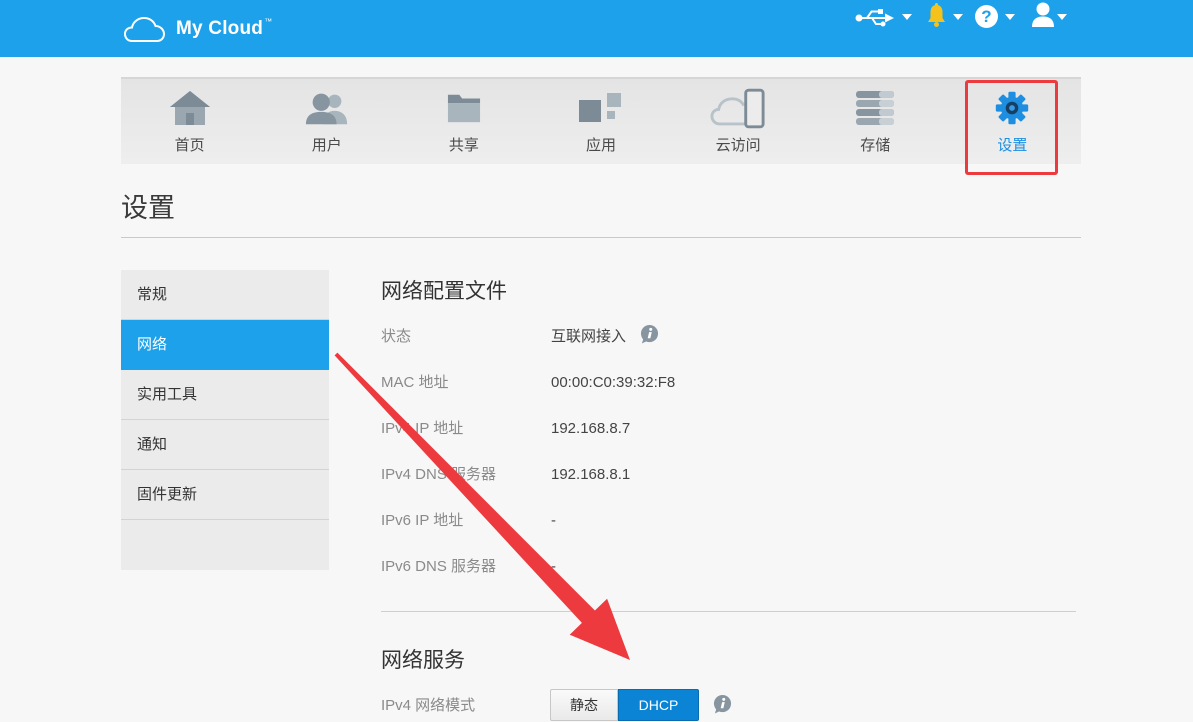  Describe the element at coordinates (422, 520) in the screenshot. I see `field-label: IPv6 IP 地址` at that location.